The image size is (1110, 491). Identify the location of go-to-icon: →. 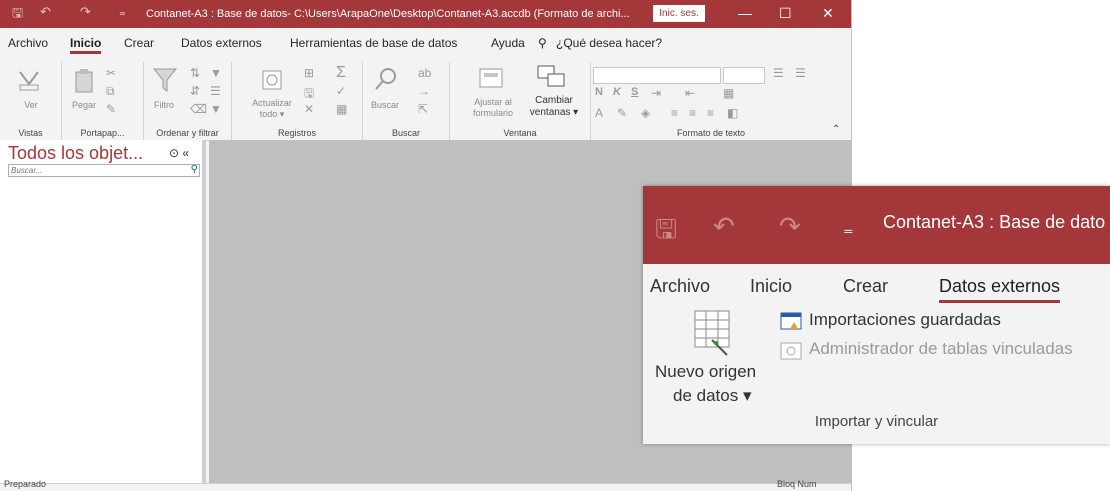
(424, 91).